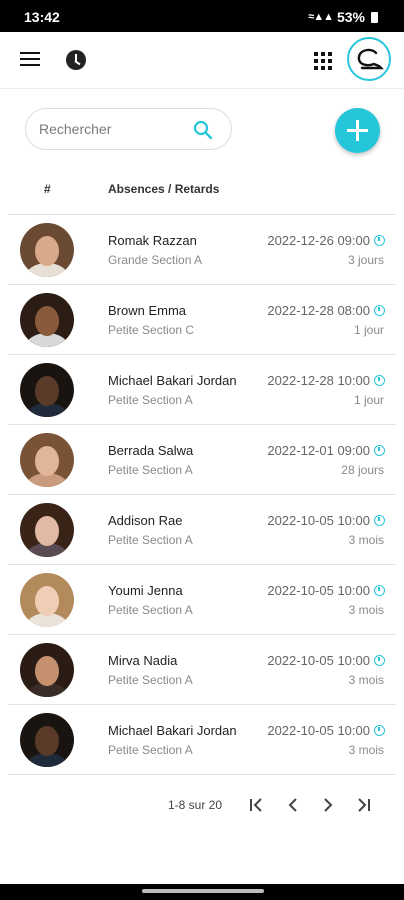 The height and width of the screenshot is (900, 404). I want to click on search-input: Rechercher, so click(128, 129).